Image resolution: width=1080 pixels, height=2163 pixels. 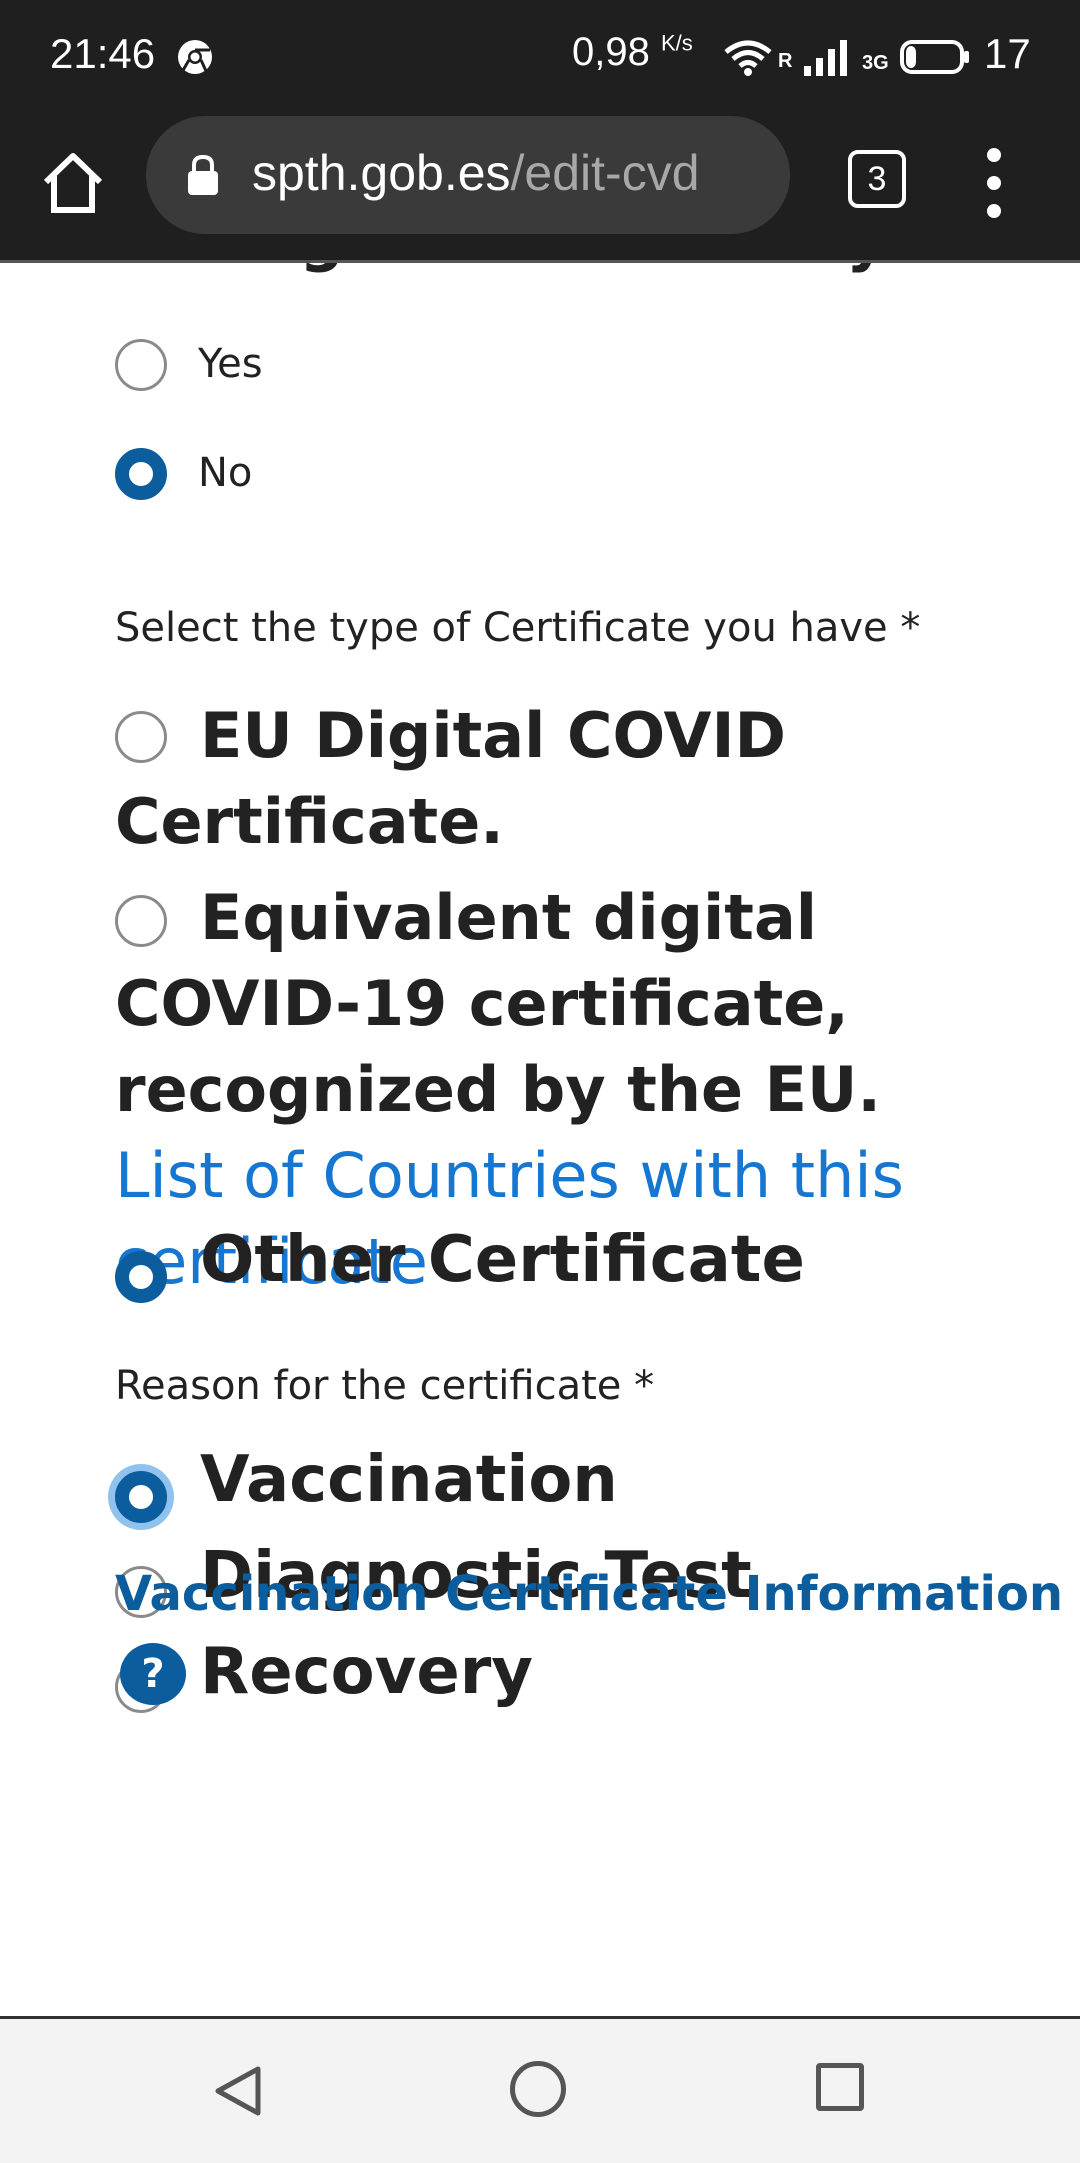 What do you see at coordinates (141, 1277) in the screenshot?
I see `radio-other-certificate` at bounding box center [141, 1277].